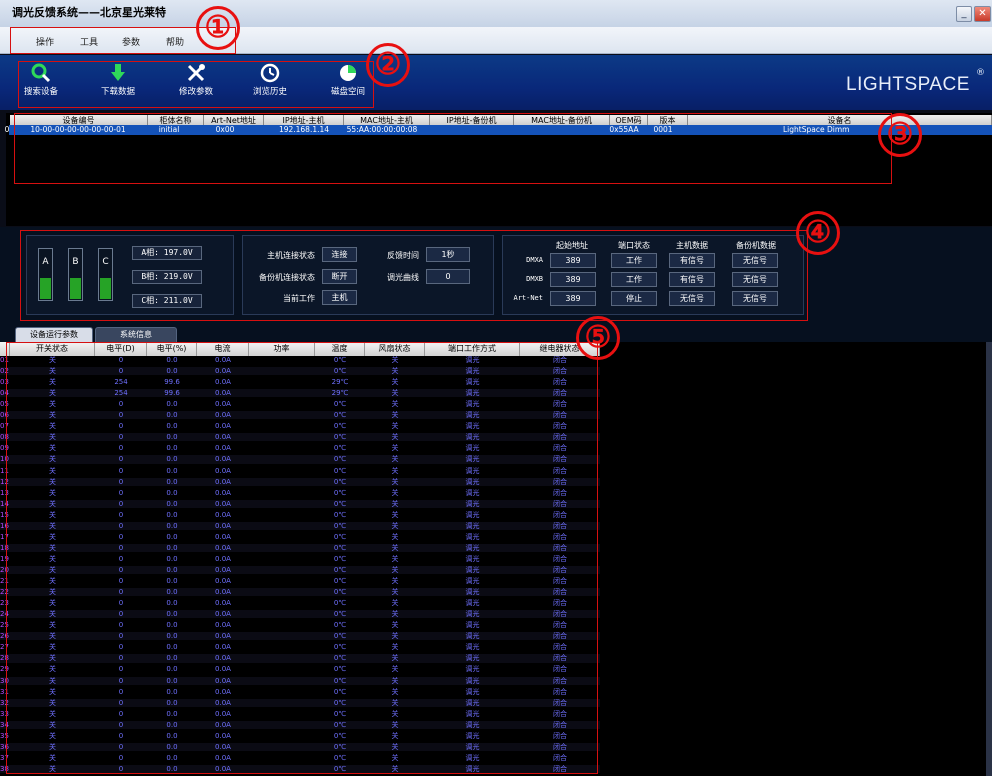 The image size is (992, 776). Describe the element at coordinates (982, 14) in the screenshot. I see `close-button: ✕` at that location.